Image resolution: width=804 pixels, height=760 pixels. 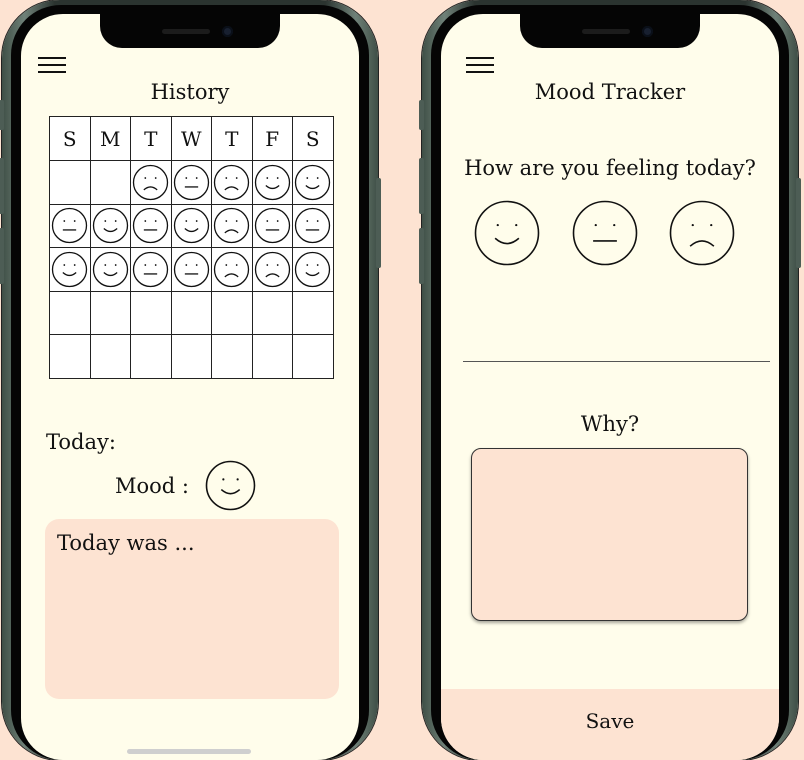 What do you see at coordinates (609, 534) in the screenshot?
I see `why-input` at bounding box center [609, 534].